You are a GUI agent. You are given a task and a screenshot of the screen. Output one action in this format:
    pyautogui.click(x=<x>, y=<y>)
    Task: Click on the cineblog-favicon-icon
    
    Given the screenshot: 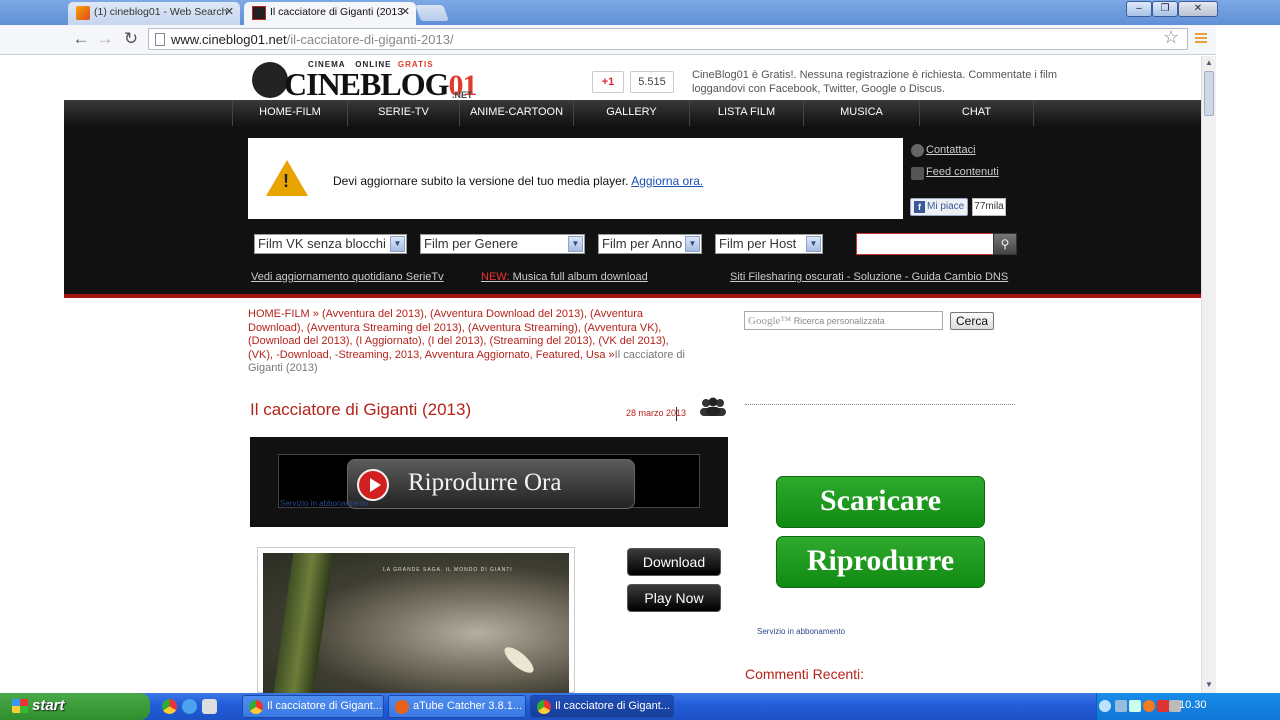 What is the action you would take?
    pyautogui.click(x=259, y=13)
    